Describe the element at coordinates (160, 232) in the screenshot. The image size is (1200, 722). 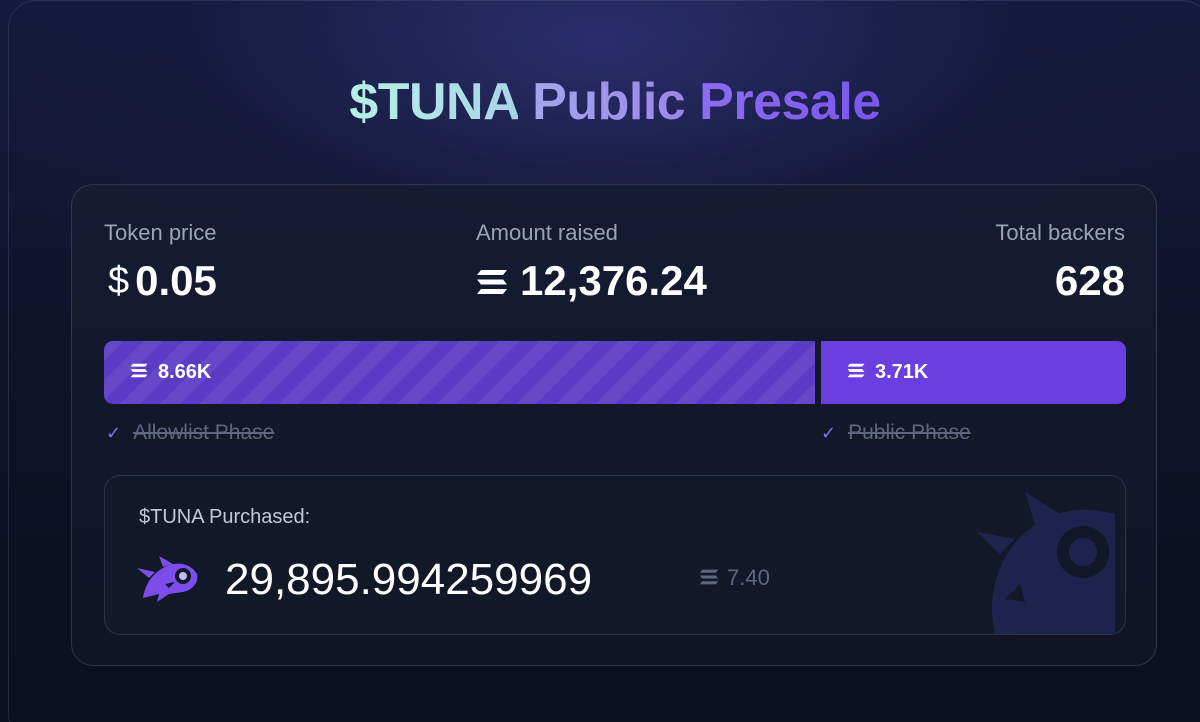
I see `token-price-label: Token price` at that location.